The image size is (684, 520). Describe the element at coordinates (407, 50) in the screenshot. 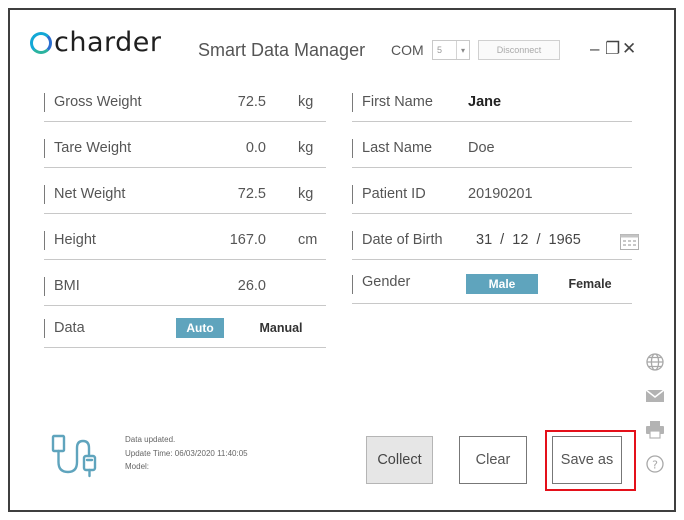

I see `com-label: COM` at that location.